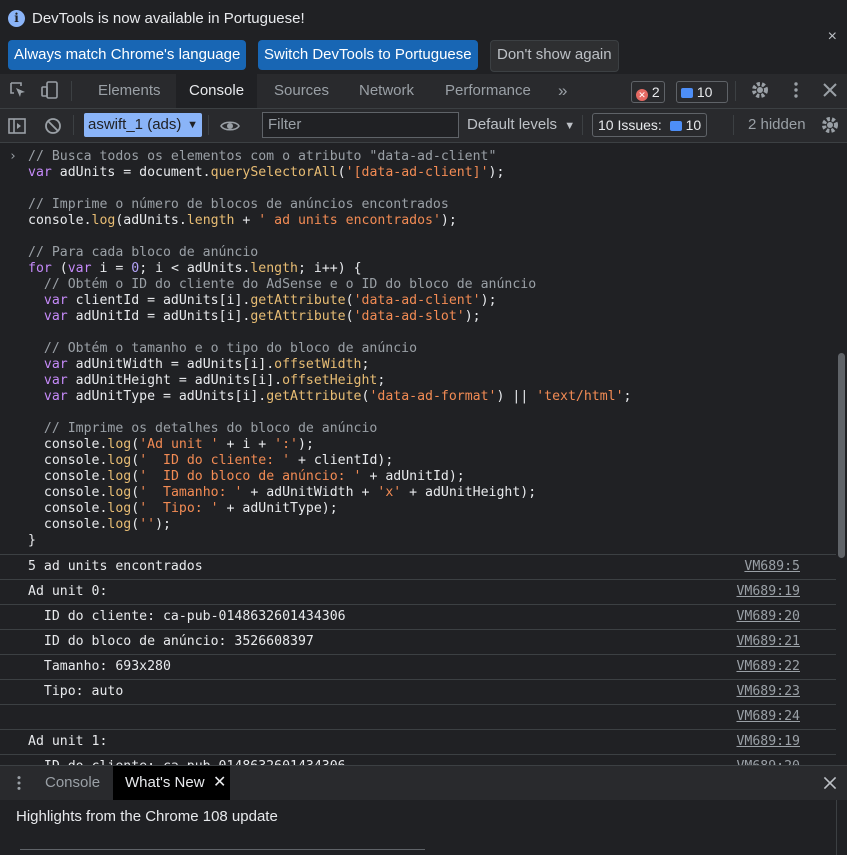 This screenshot has width=847, height=855. What do you see at coordinates (129, 91) in the screenshot?
I see `tab-elements: Elements` at bounding box center [129, 91].